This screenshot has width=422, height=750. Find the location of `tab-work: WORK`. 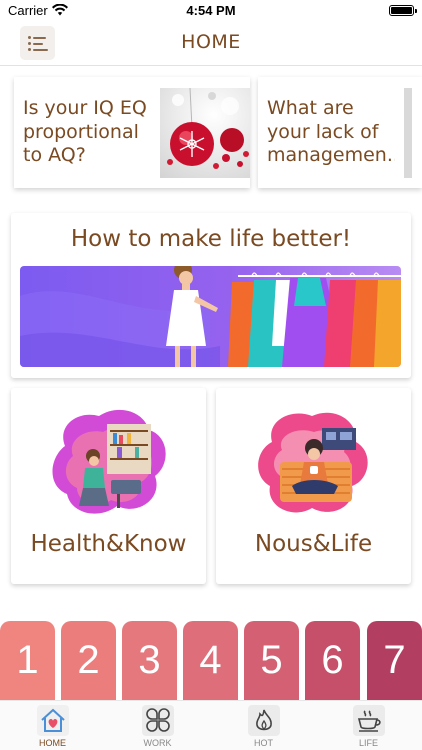

tab-work: WORK is located at coordinates (157, 725).